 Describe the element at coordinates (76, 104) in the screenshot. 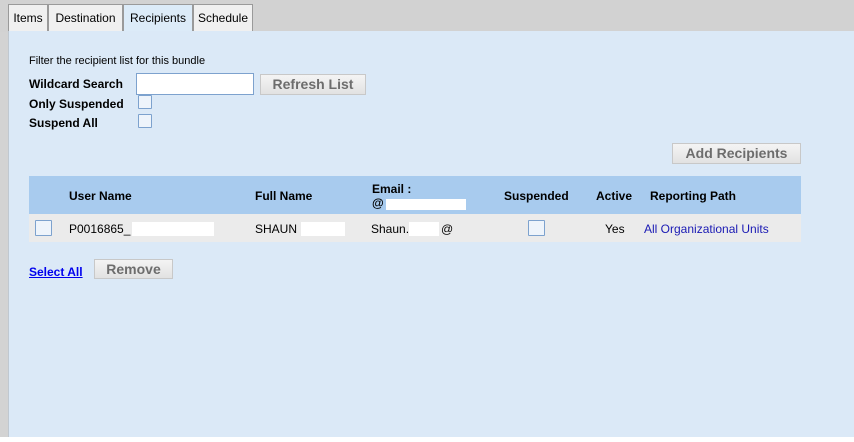

I see `only-suspended-label: Only Suspended` at that location.